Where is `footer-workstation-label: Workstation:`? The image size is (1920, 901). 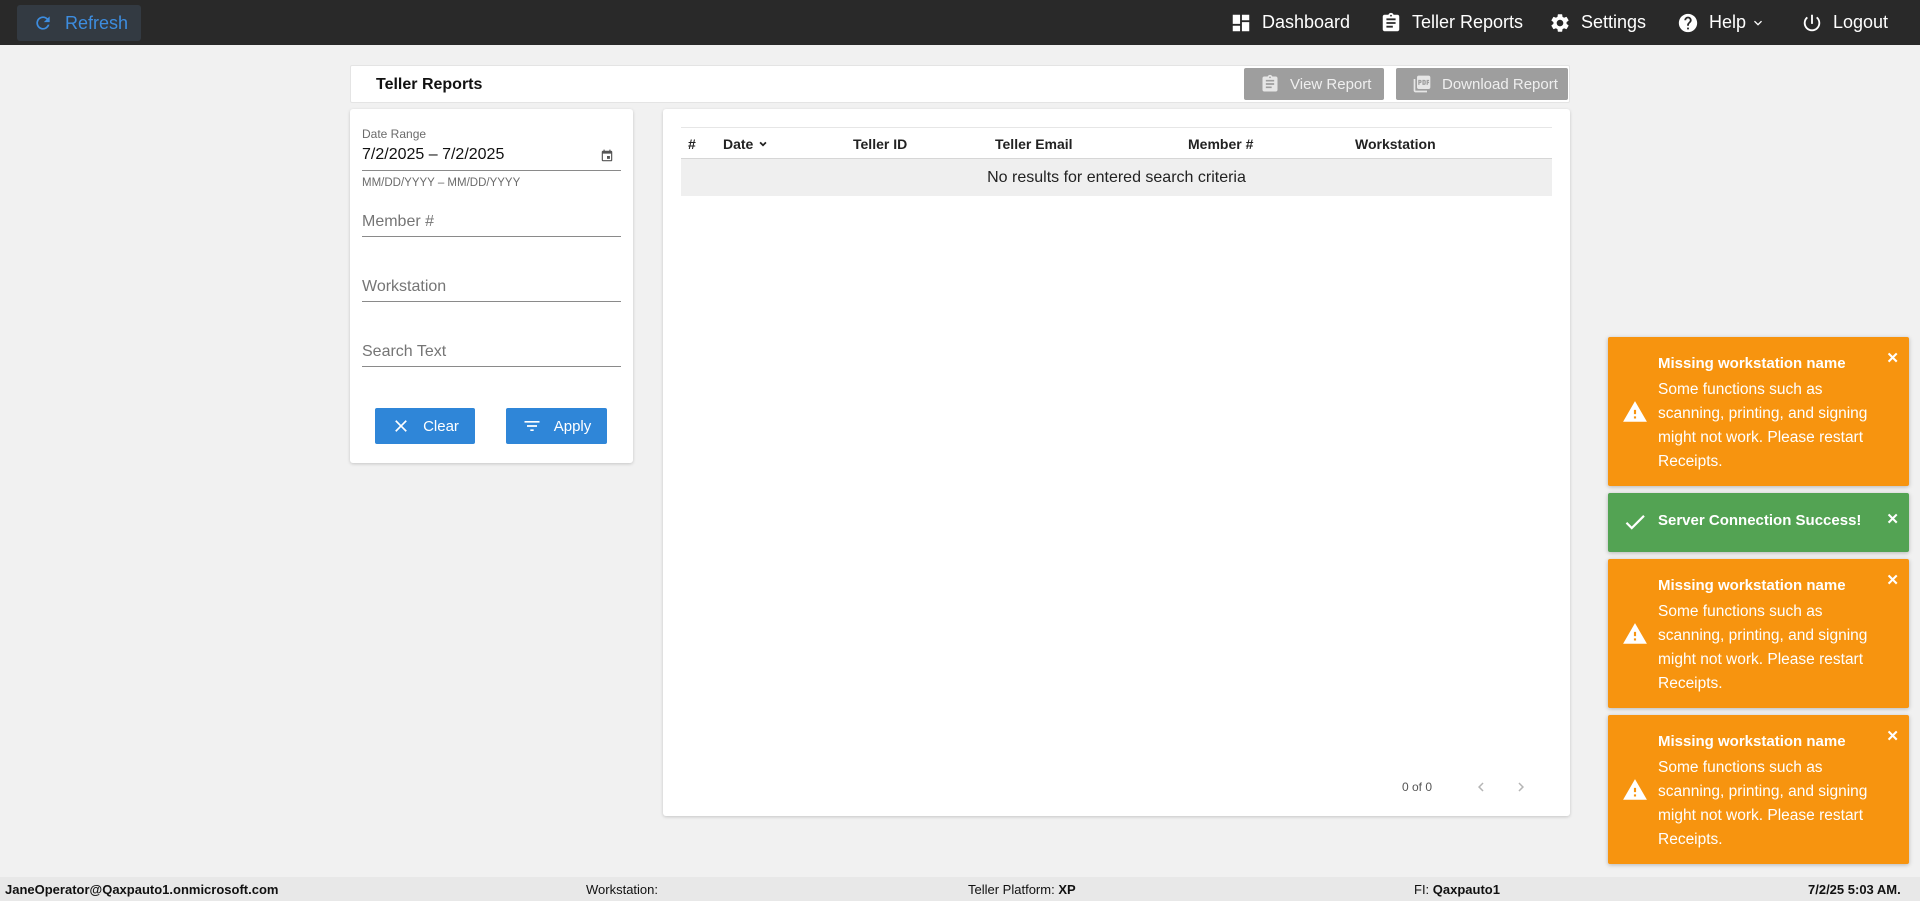 footer-workstation-label: Workstation: is located at coordinates (622, 889).